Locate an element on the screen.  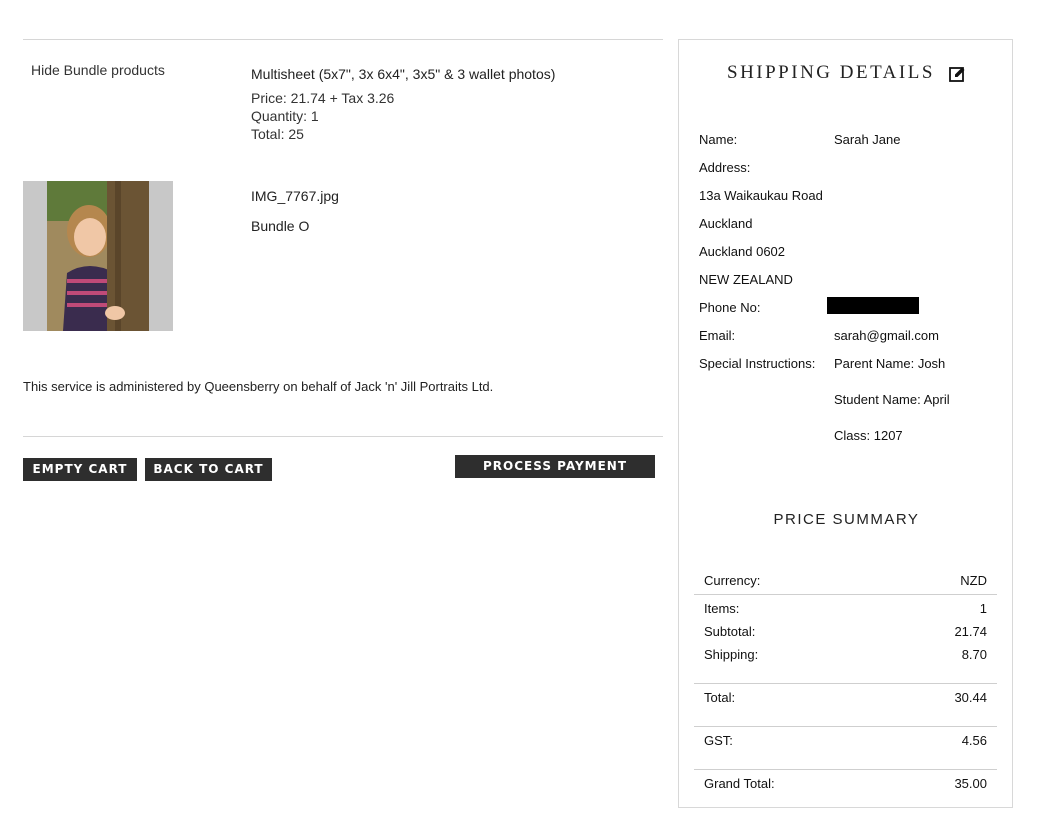
bundle-total: Total: 25 is located at coordinates (277, 134).